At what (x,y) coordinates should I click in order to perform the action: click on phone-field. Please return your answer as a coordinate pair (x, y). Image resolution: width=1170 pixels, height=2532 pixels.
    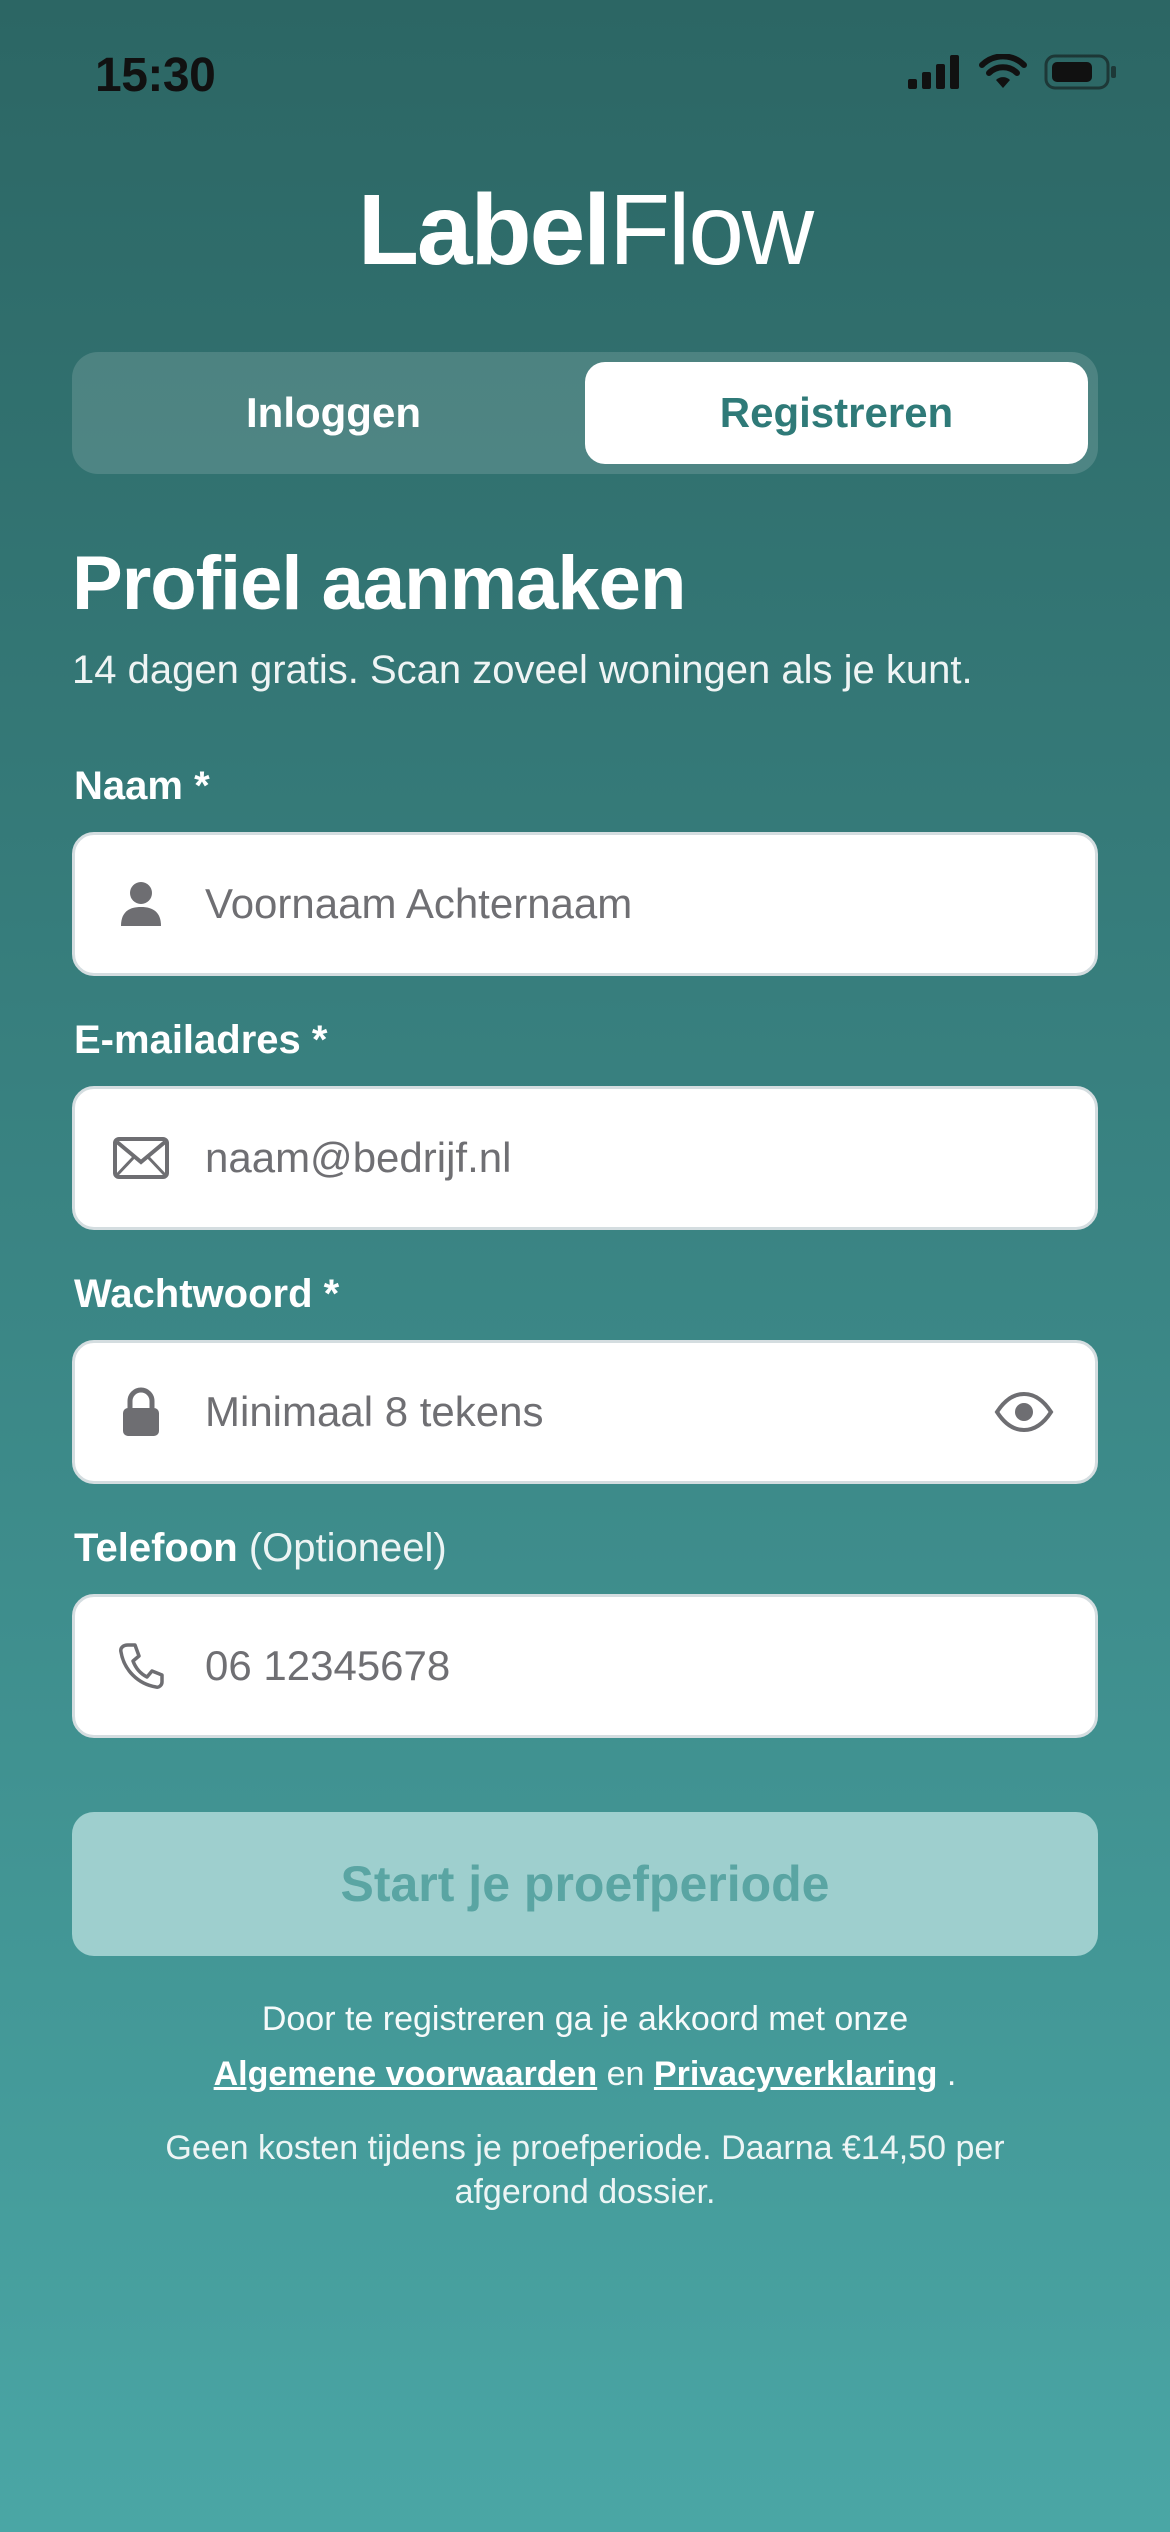
    Looking at the image, I should click on (585, 1666).